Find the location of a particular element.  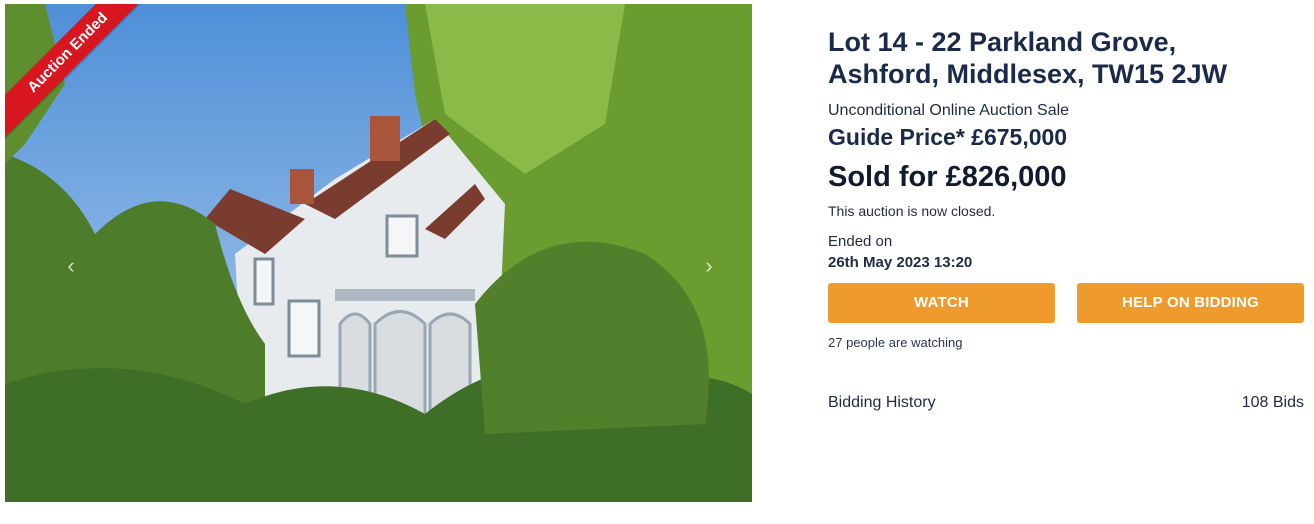

bidding-history-row: Bidding History 108 Bids is located at coordinates (1066, 403).